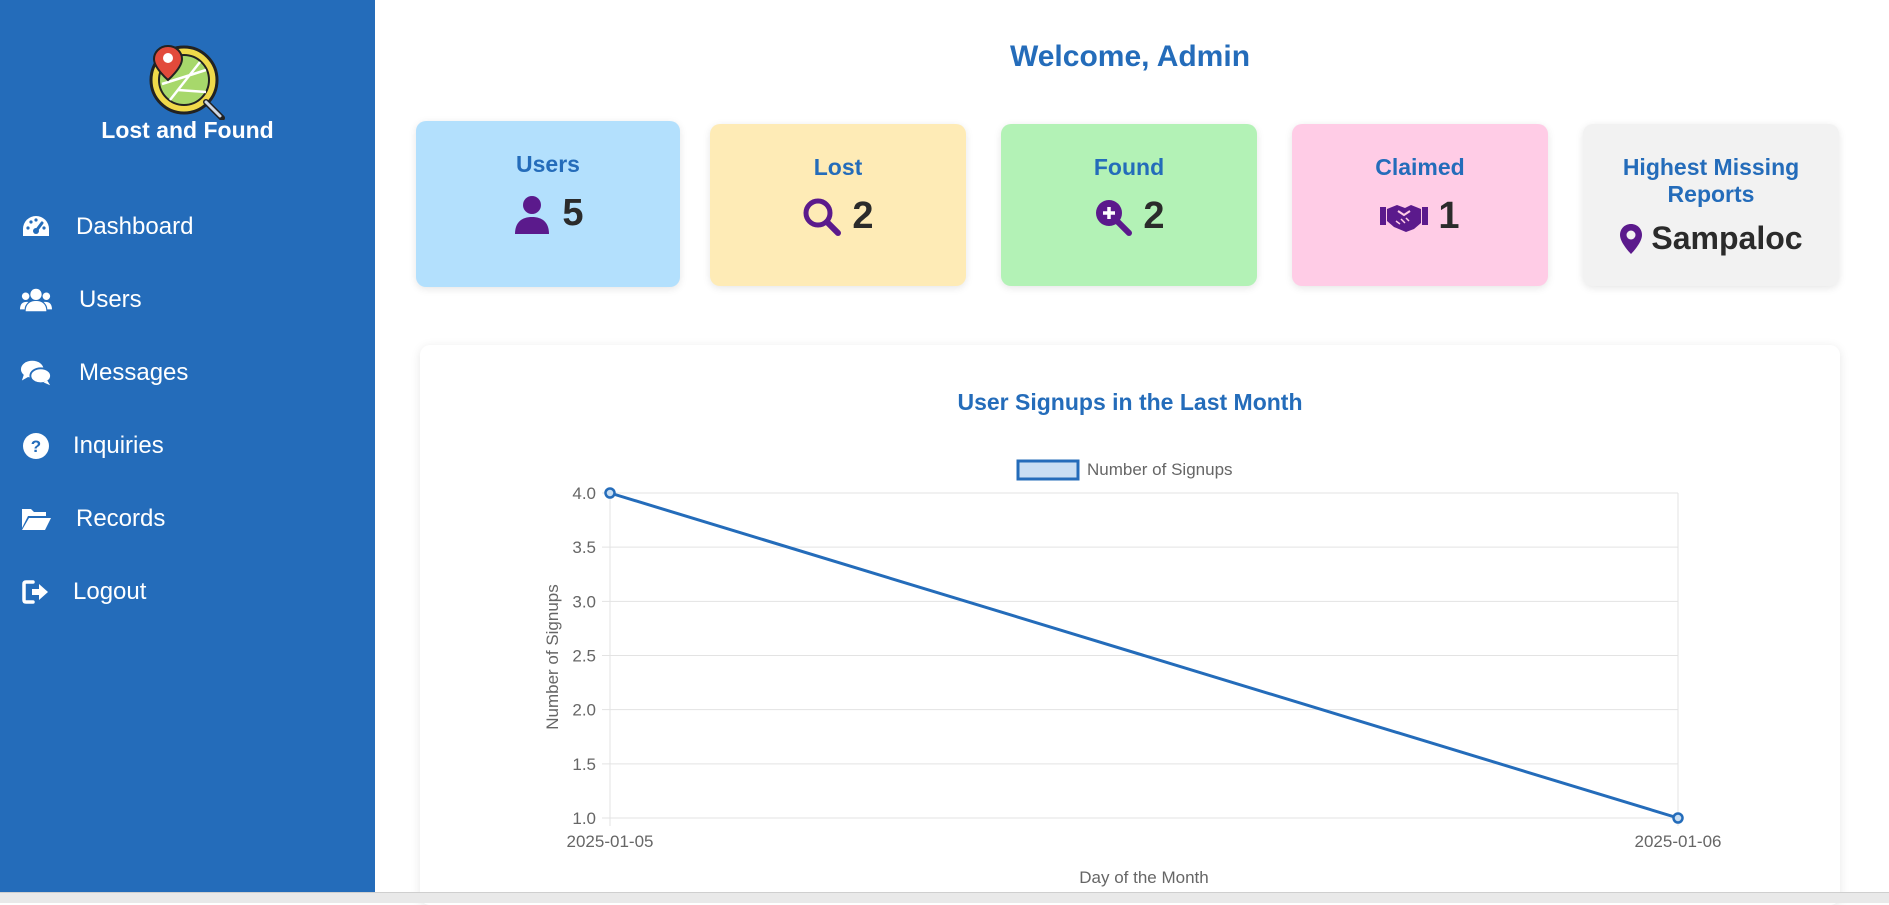 The image size is (1889, 905). I want to click on welcome-heading: Welcome, Admin, so click(1130, 56).